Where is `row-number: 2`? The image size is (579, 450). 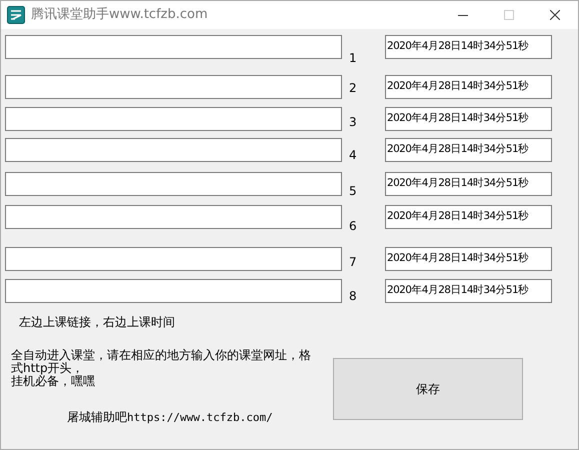 row-number: 2 is located at coordinates (353, 88).